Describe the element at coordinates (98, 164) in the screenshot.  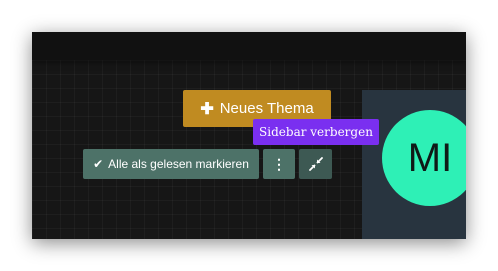
I see `check-icon: ✔` at that location.